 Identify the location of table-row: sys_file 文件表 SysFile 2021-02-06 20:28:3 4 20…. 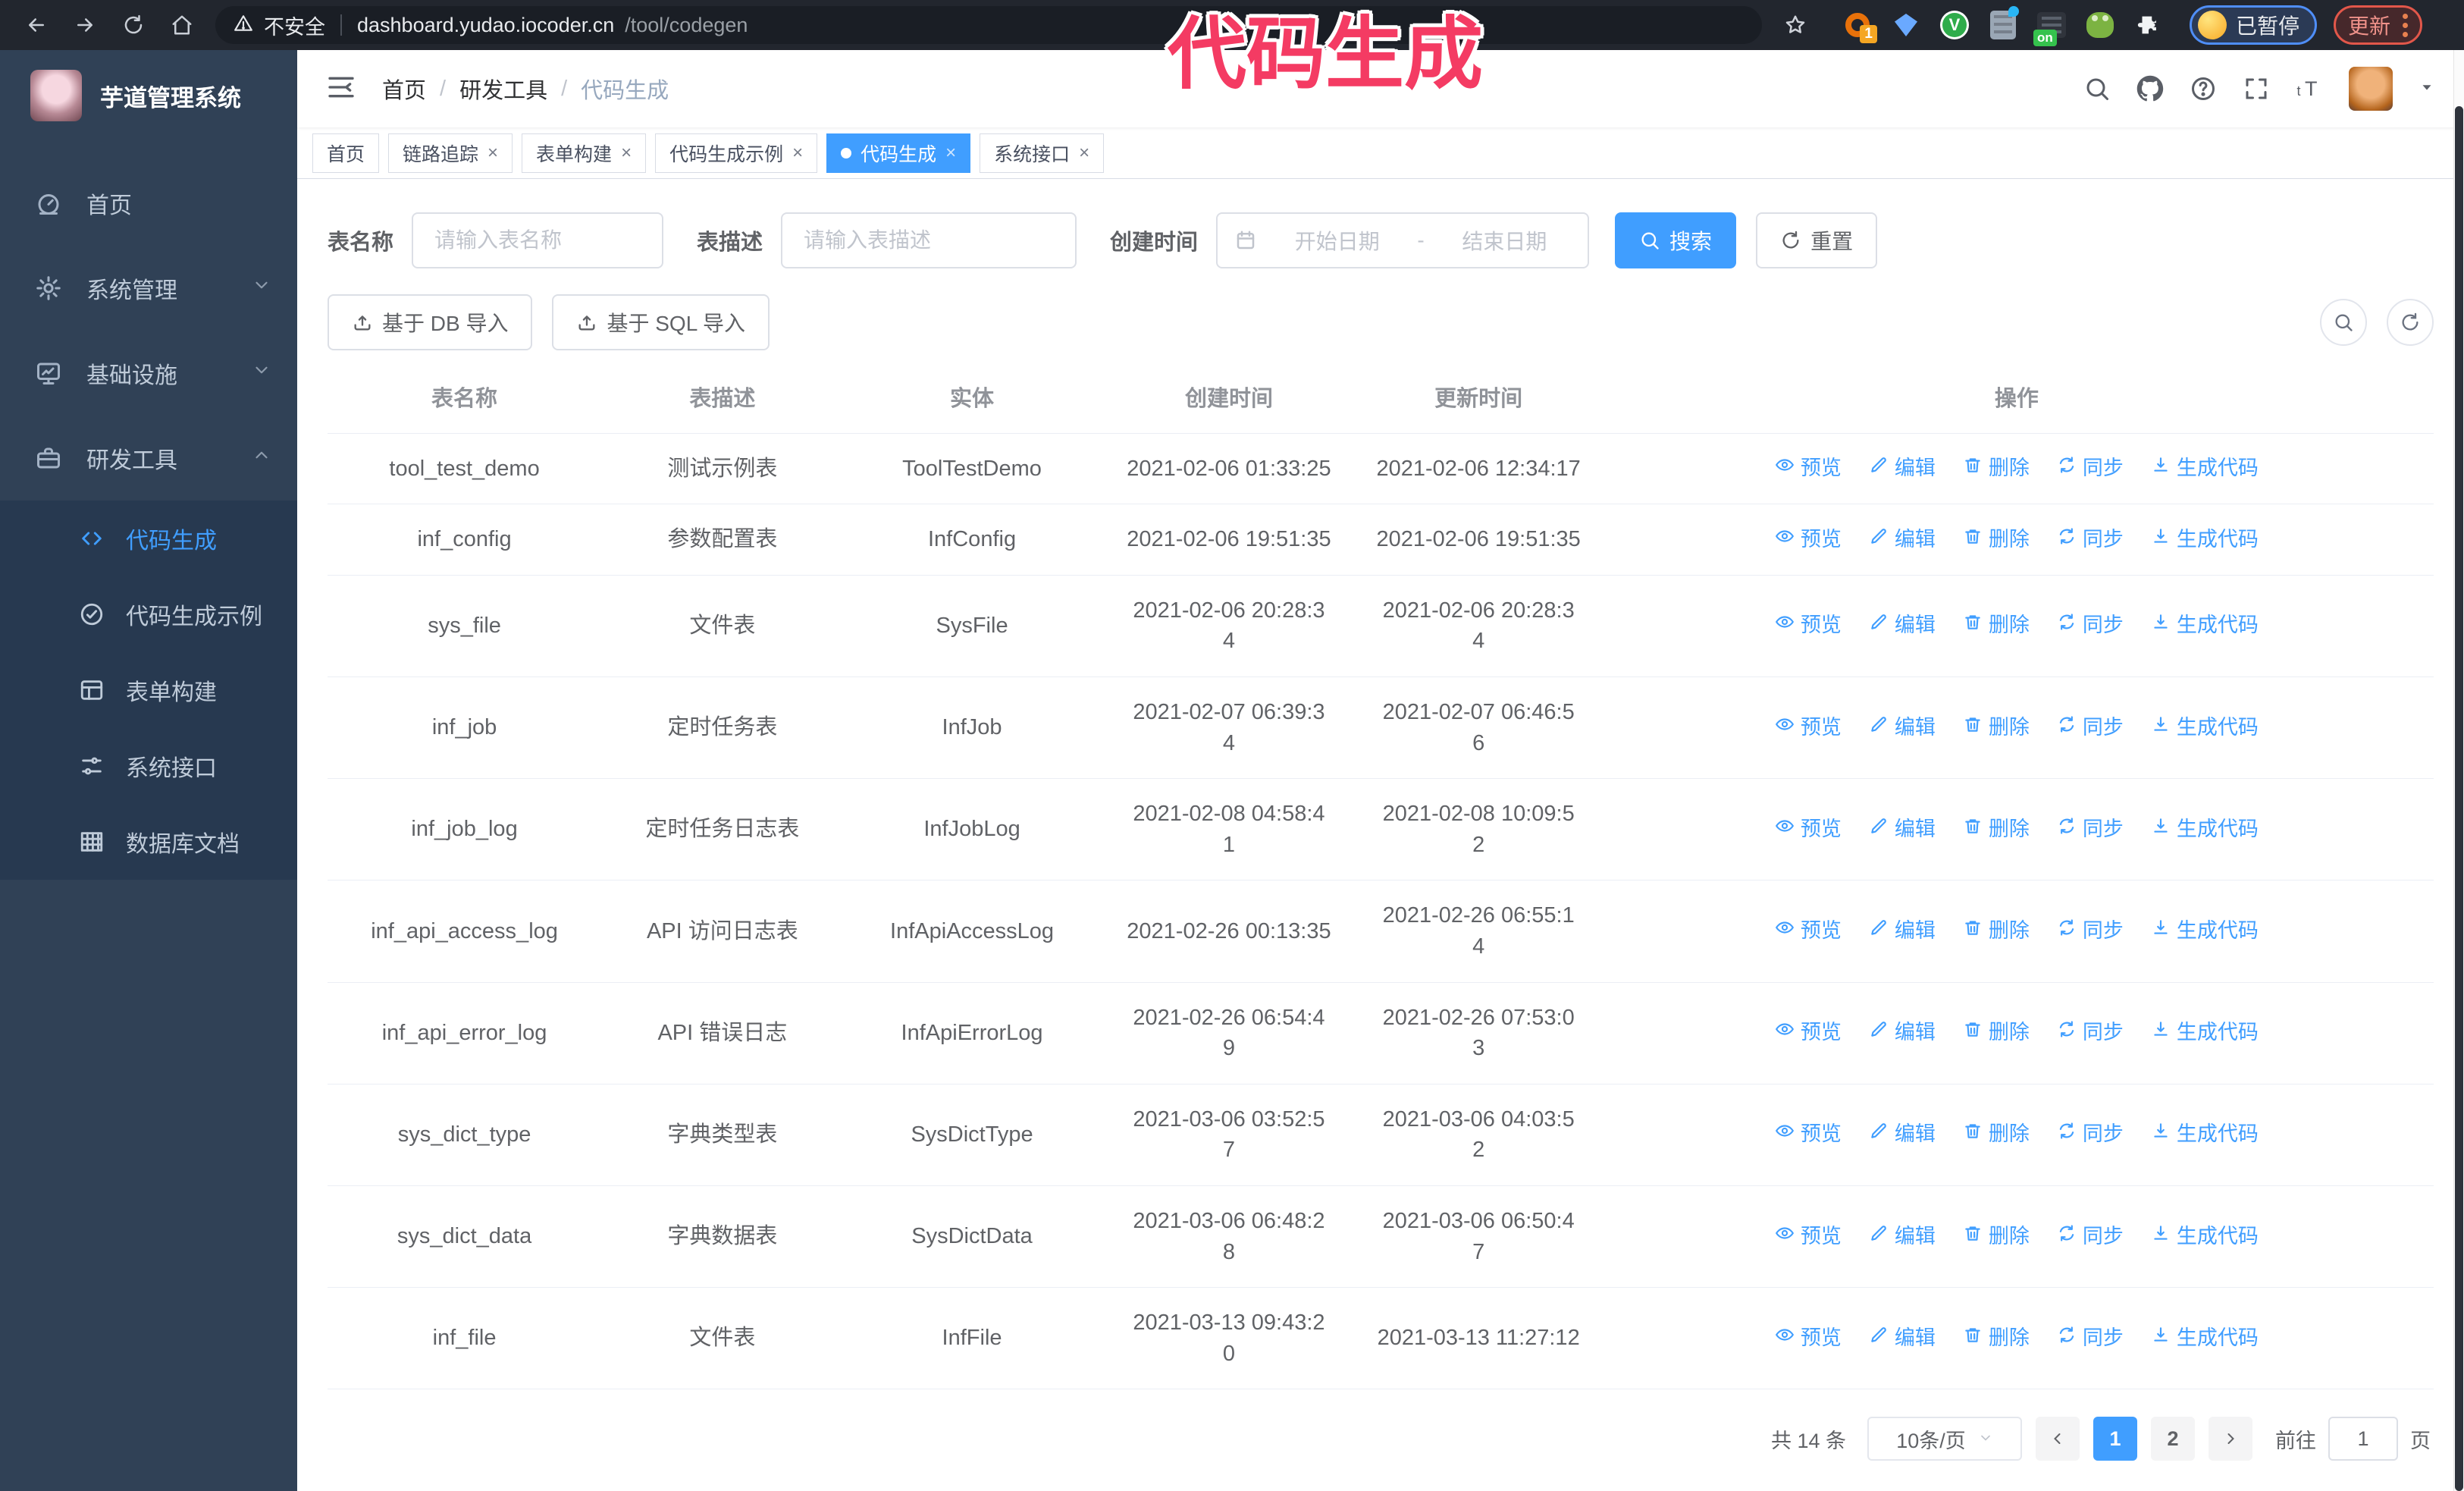
(1381, 626).